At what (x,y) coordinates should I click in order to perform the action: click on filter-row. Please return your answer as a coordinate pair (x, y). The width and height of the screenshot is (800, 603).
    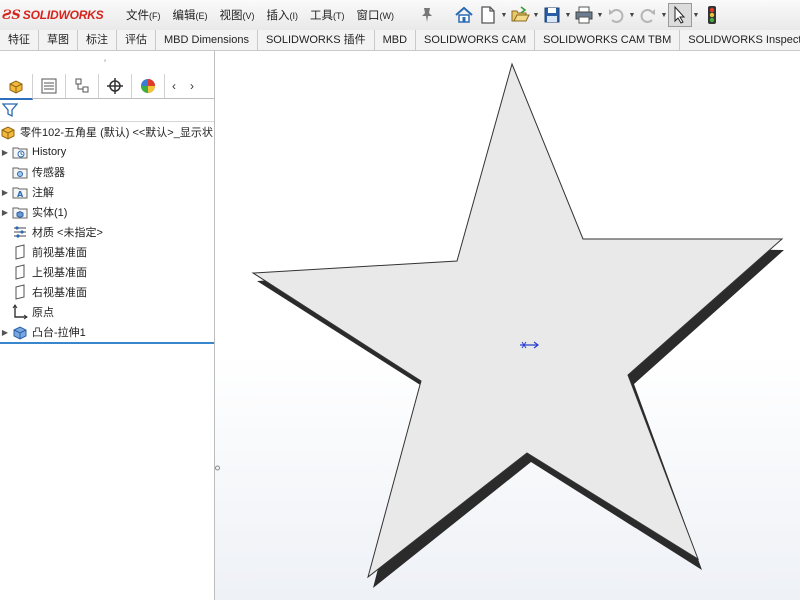
    Looking at the image, I should click on (107, 110).